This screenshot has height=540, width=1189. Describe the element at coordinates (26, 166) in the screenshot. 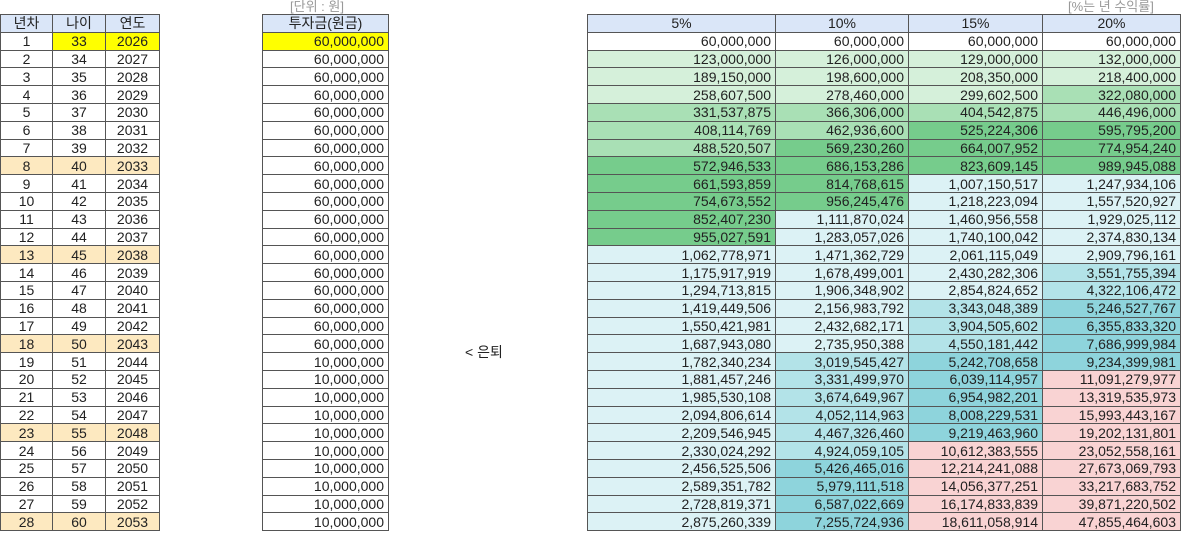

I see `year-index-cell: 8` at that location.